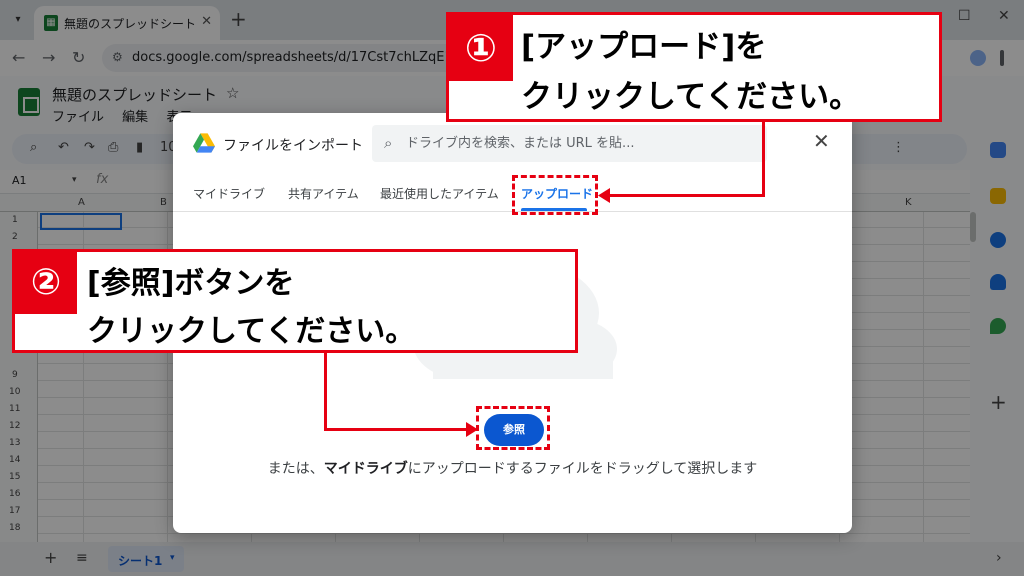 Image resolution: width=1024 pixels, height=576 pixels. I want to click on callout-two-line2: クリックしてください。, so click(251, 331).